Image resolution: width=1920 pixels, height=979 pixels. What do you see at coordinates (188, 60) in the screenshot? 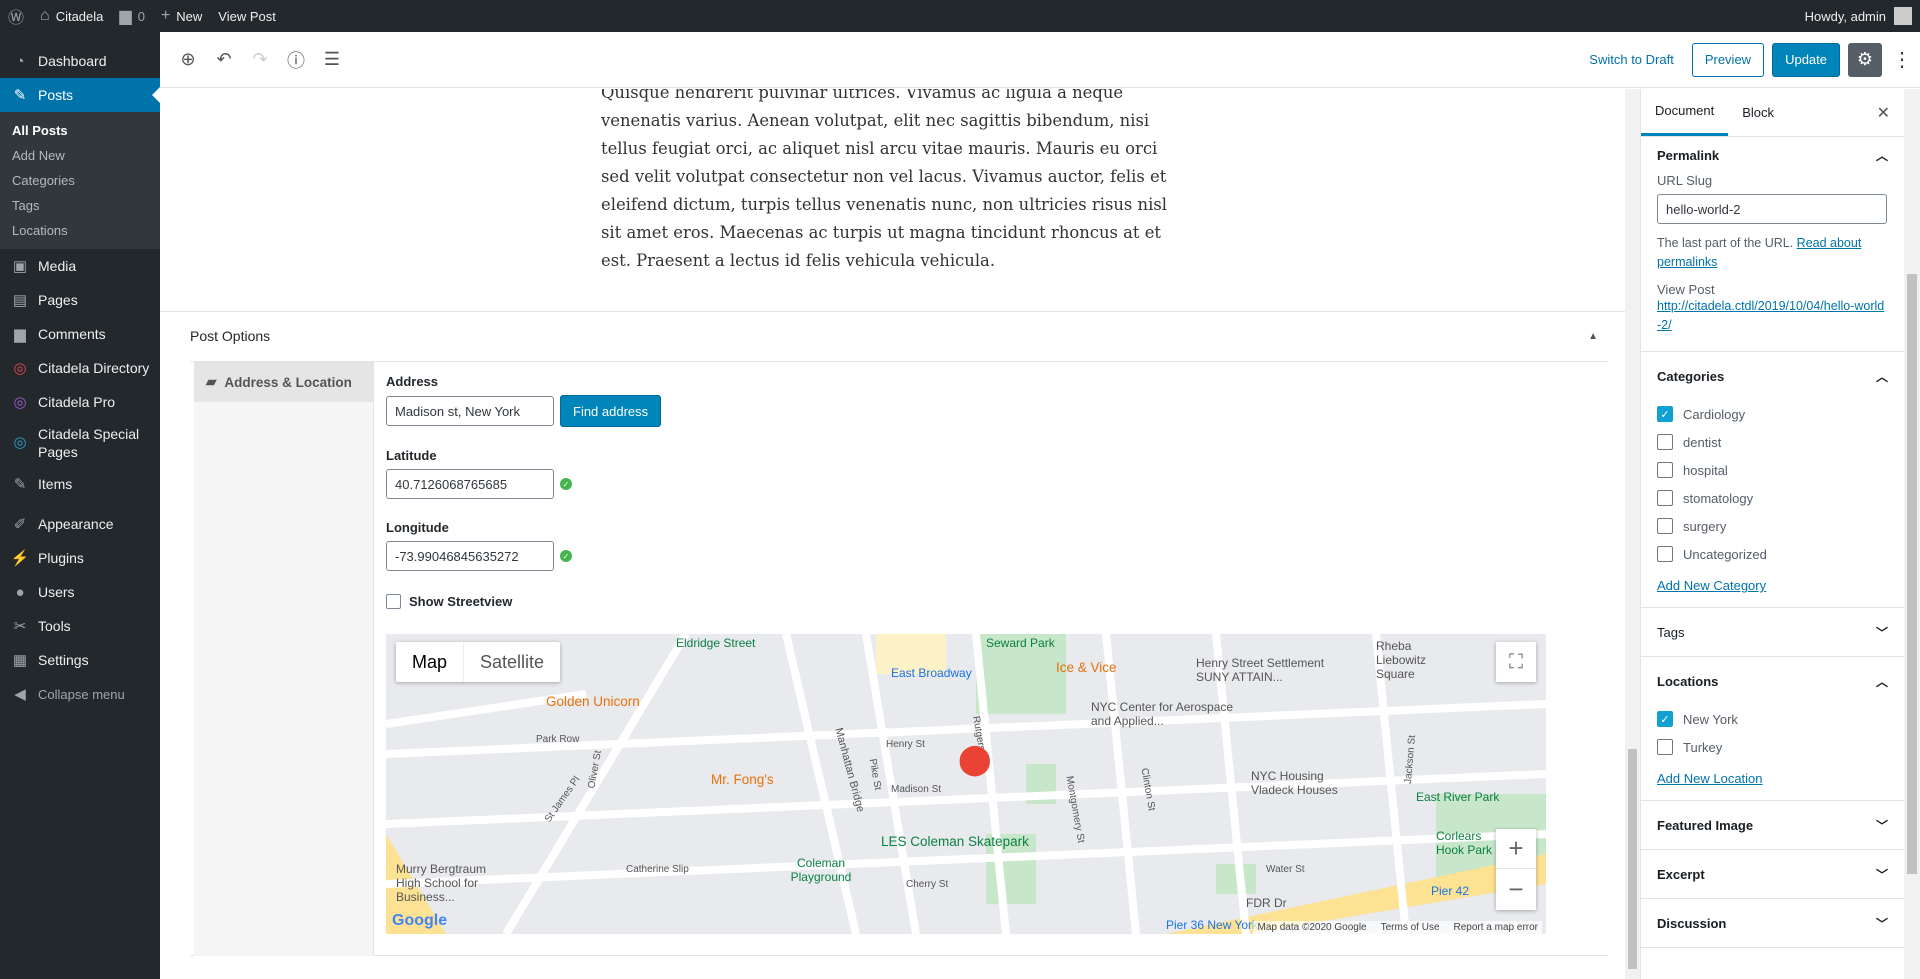
I see `add-block-button: ⊕` at bounding box center [188, 60].